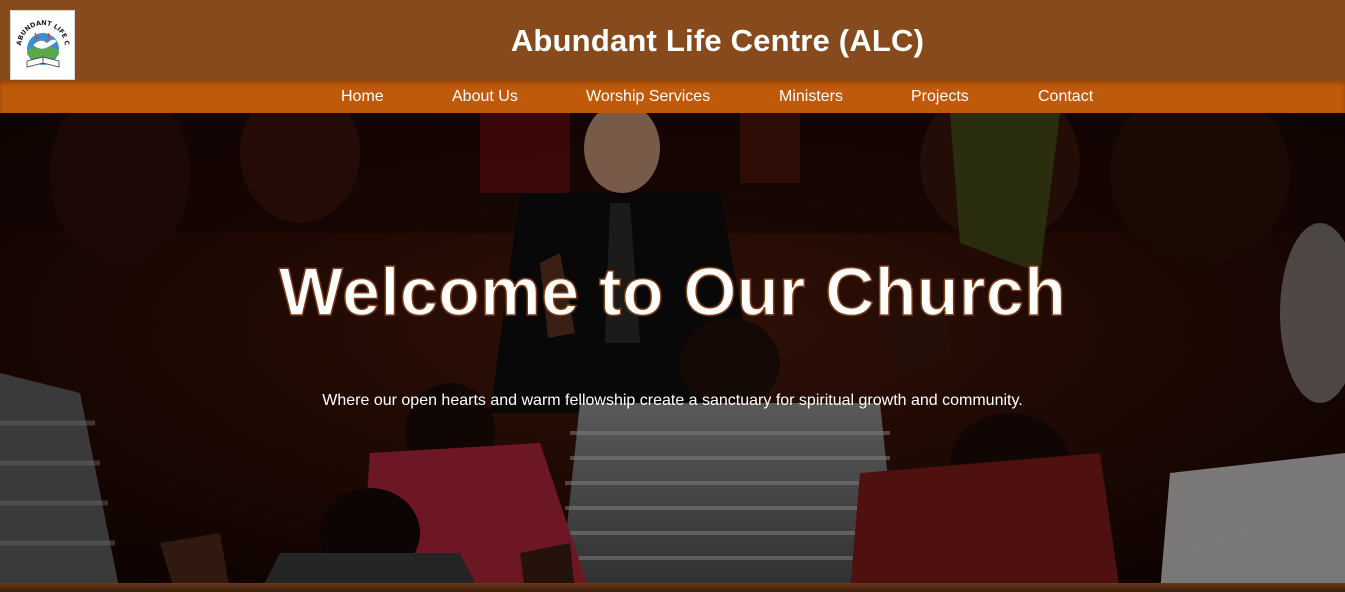  What do you see at coordinates (717, 40) in the screenshot?
I see `site-title: Abundant Life Centre (ALC)` at bounding box center [717, 40].